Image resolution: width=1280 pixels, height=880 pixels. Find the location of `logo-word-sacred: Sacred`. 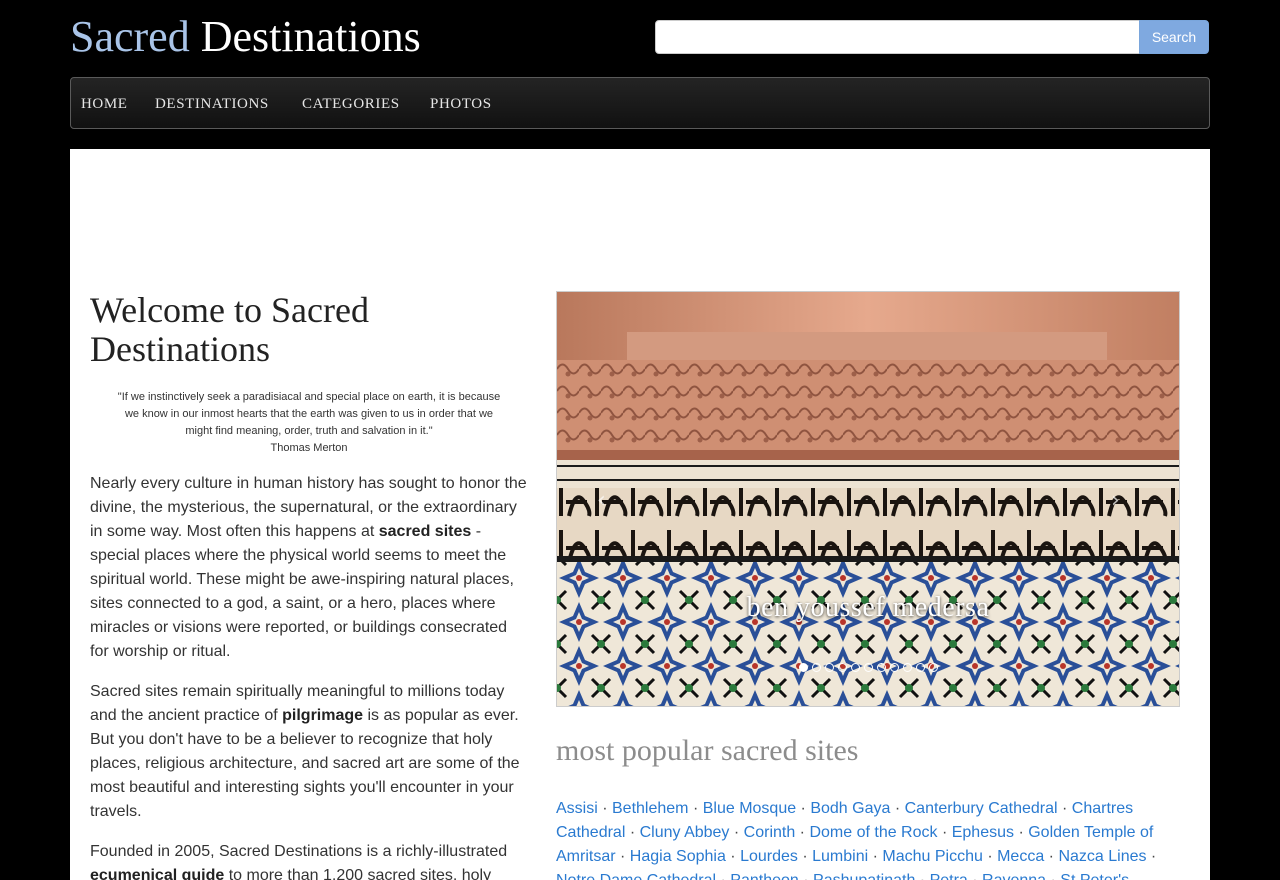

logo-word-sacred: Sacred is located at coordinates (130, 36).